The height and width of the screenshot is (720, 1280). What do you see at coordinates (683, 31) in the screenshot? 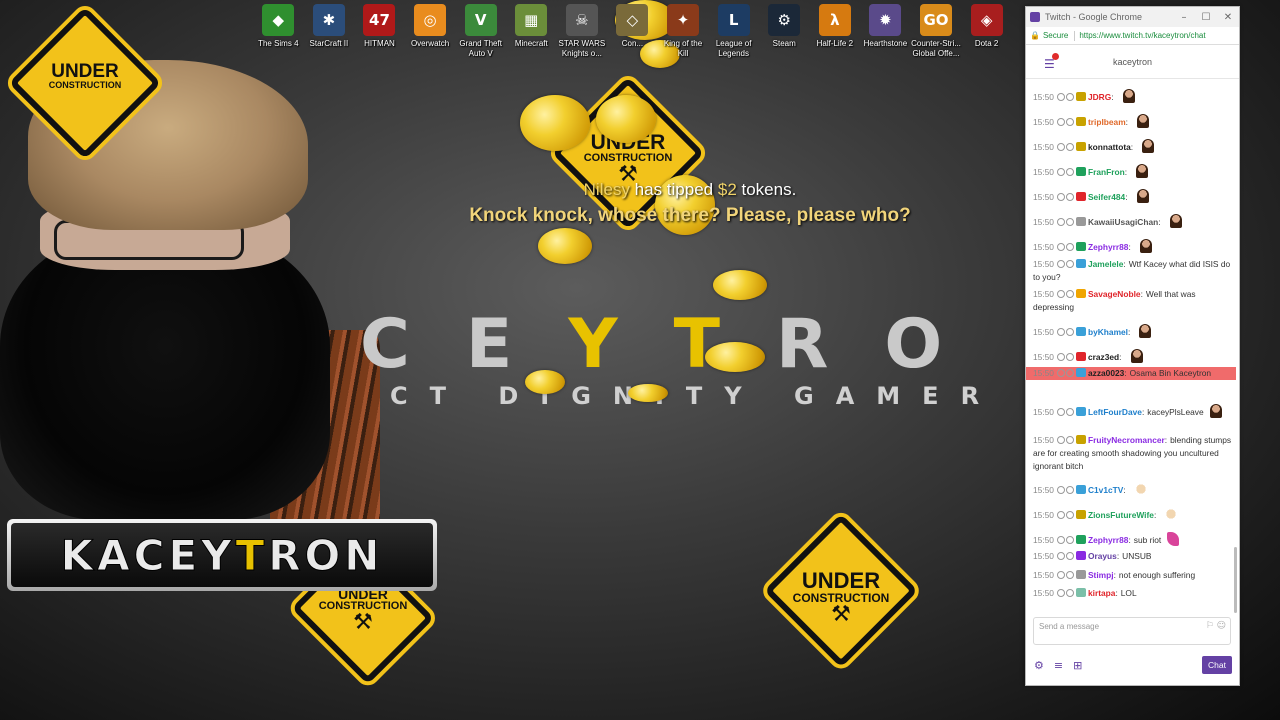
I see `desktop-icon: ✦ King of the Kill` at bounding box center [683, 31].